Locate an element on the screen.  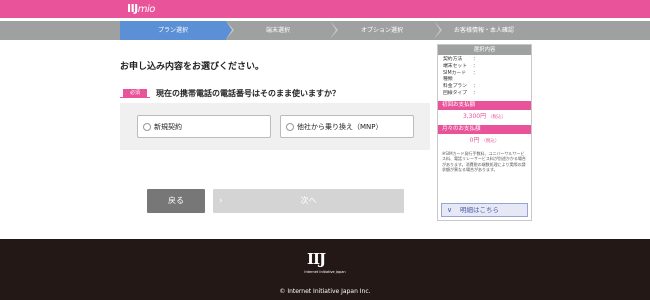
progress-steps: プラン選択 端末選択 オプション選択 お客様情報・本人確認 is located at coordinates (325, 30).